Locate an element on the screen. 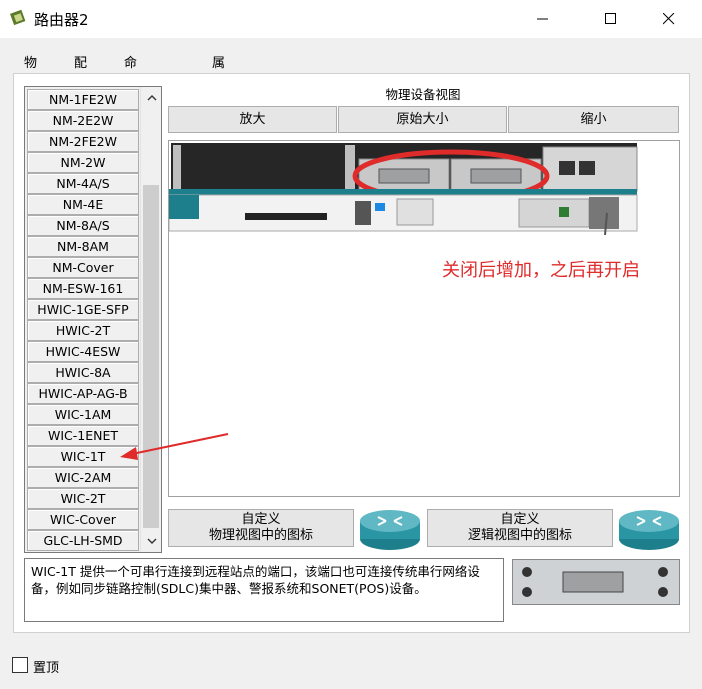 This screenshot has height=689, width=702. annotation-text: 关闭后增加，之后再开启 is located at coordinates (541, 270).